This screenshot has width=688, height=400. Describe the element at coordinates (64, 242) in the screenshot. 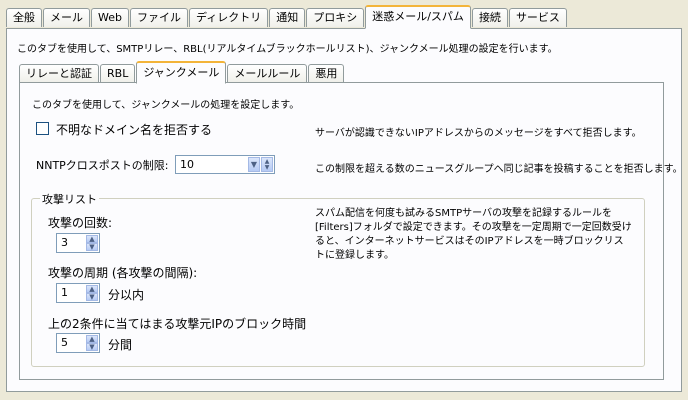

I see `attack-count-value: 3` at that location.